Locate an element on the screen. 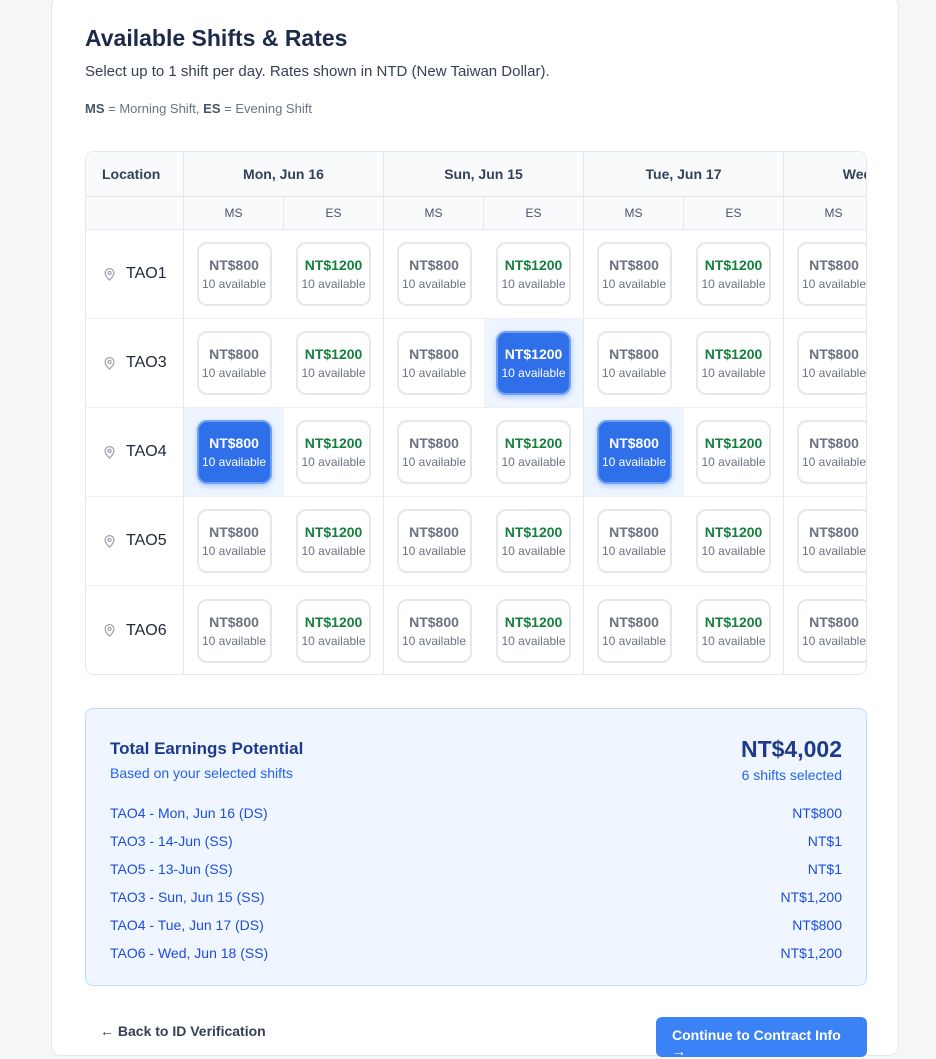 Image resolution: width=936 pixels, height=1059 pixels. location-header-blank is located at coordinates (135, 213).